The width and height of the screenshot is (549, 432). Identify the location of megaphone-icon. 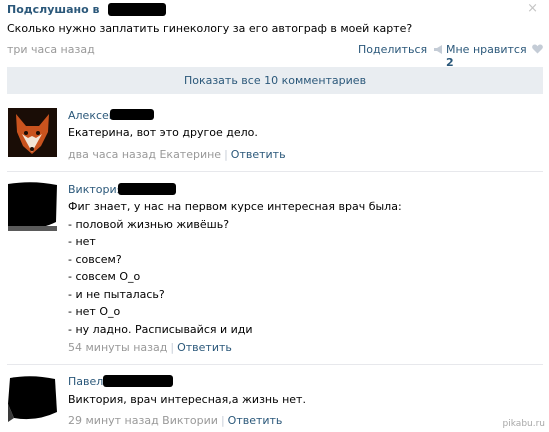
(437, 49).